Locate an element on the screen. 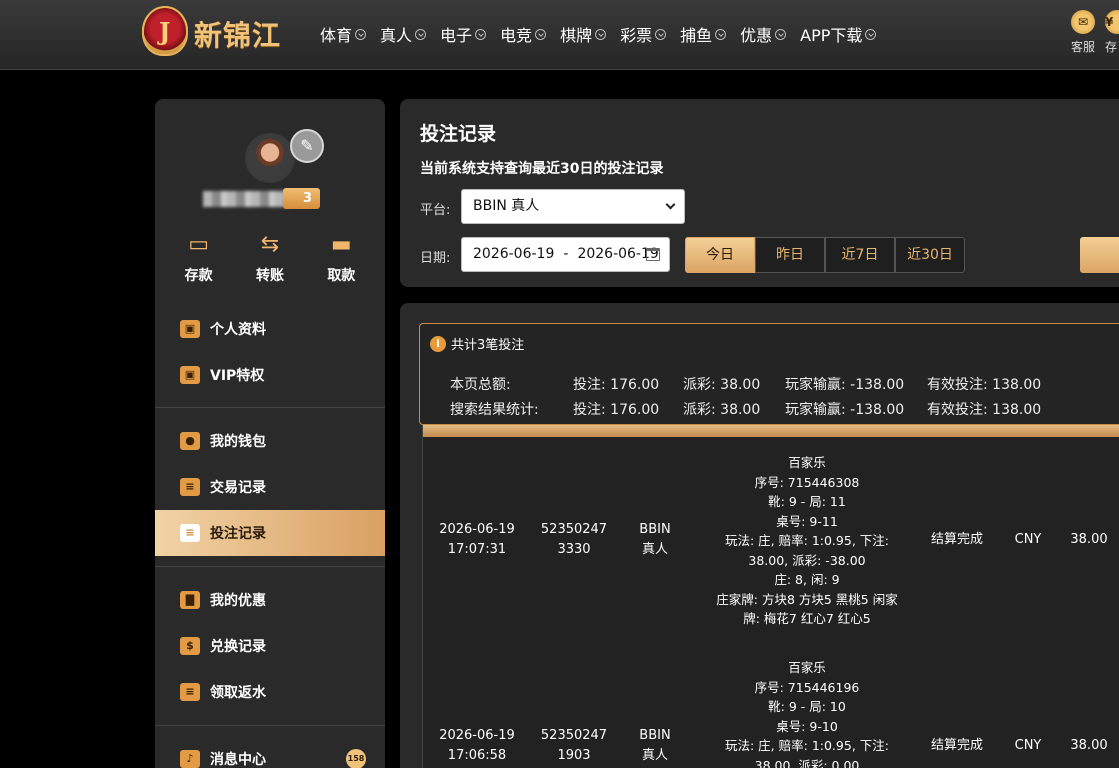  transfer-button: ⇆ 转账 is located at coordinates (270, 259).